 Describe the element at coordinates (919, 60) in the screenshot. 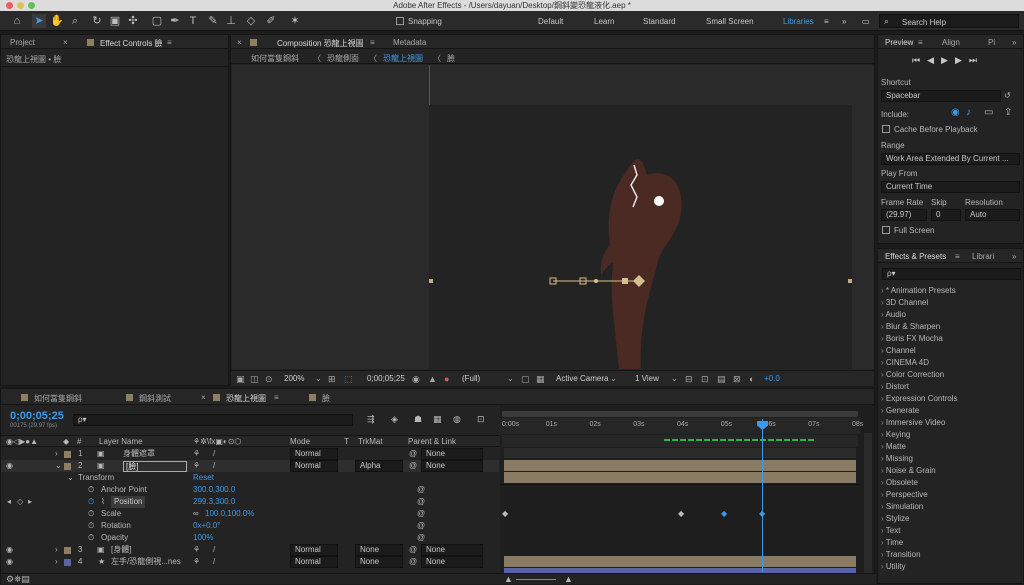

I see `first-frame-icon: ⏮` at that location.